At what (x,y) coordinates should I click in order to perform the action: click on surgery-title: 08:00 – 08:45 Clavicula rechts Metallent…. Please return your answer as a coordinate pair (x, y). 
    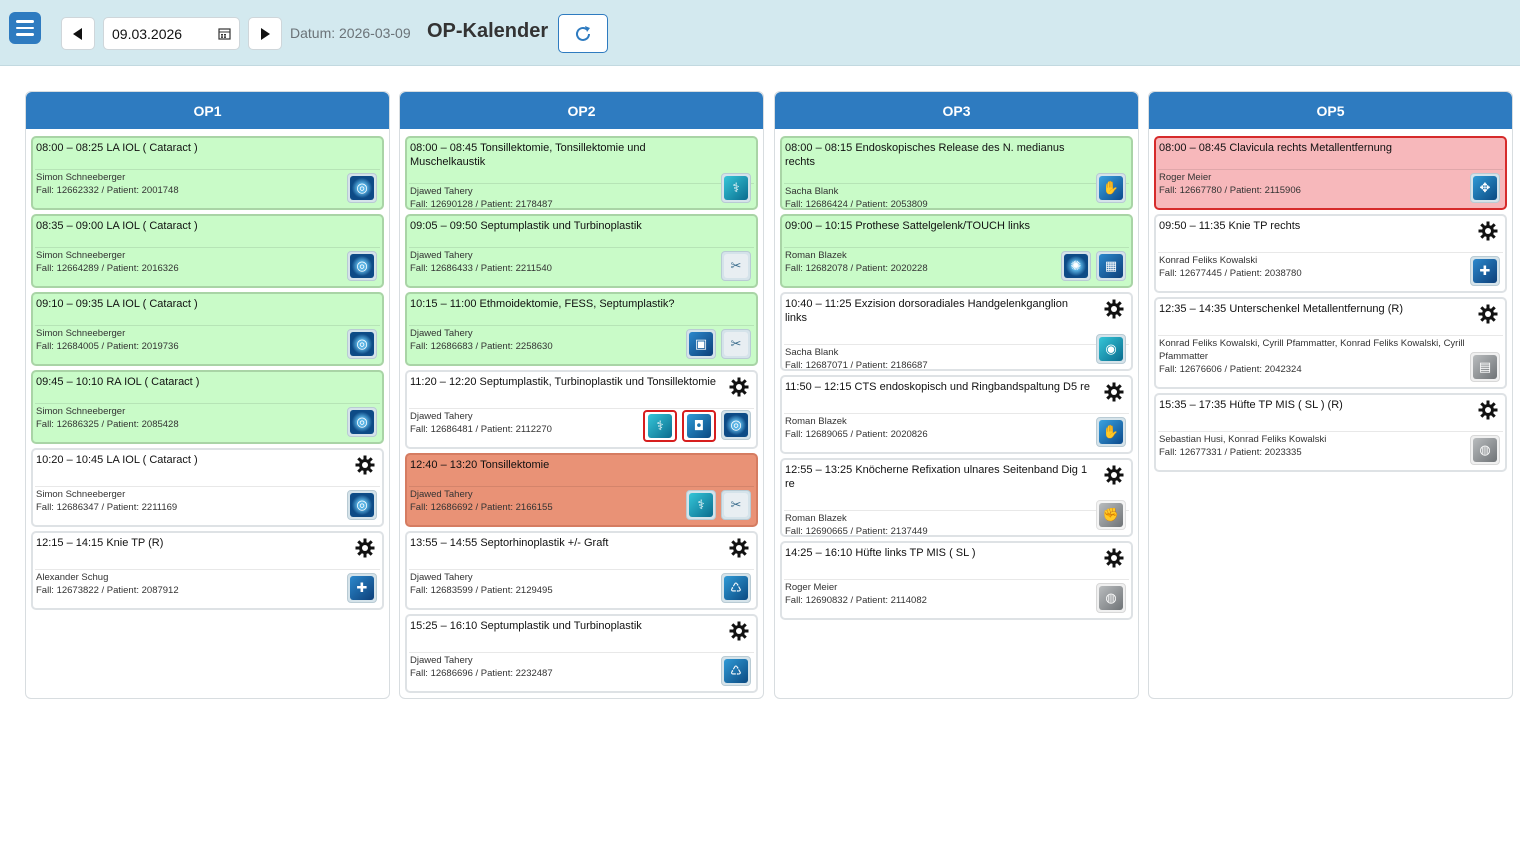
    Looking at the image, I should click on (1275, 148).